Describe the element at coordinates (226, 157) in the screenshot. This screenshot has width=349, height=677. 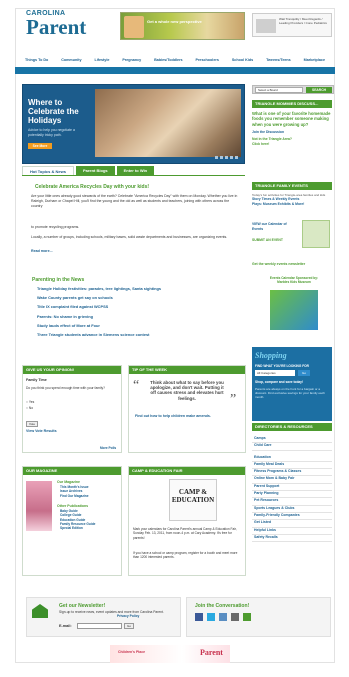
I see `slider-dots` at that location.